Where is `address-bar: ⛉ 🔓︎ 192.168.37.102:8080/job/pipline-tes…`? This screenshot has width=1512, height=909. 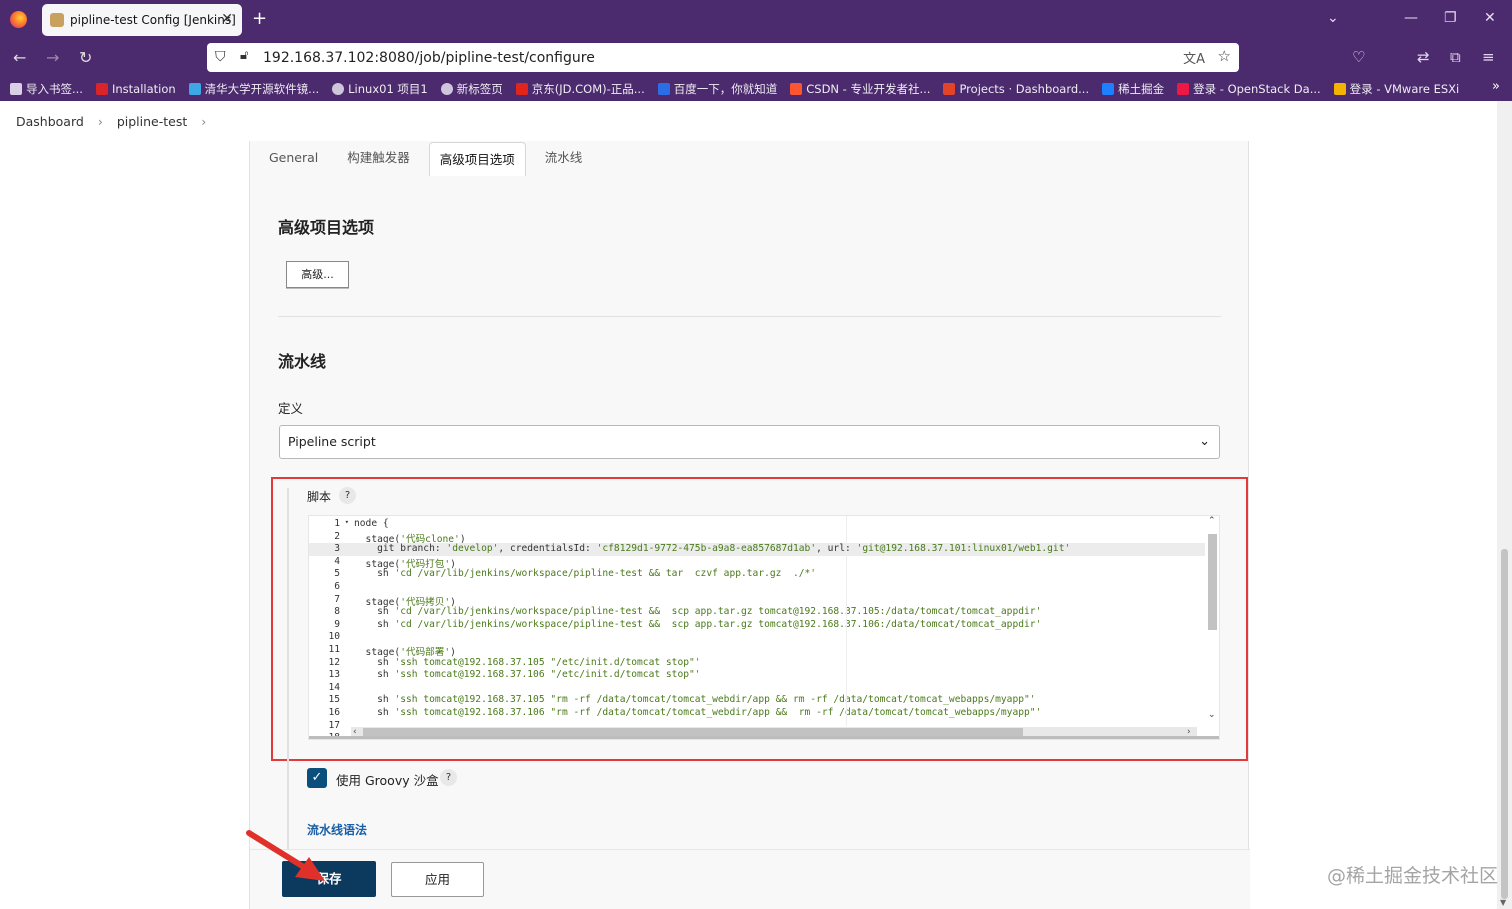 address-bar: ⛉ 🔓︎ 192.168.37.102:8080/job/pipline-tes… is located at coordinates (723, 57).